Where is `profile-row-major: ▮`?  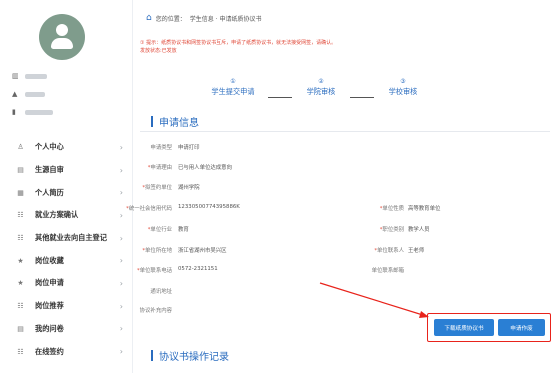 profile-row-major: ▮ is located at coordinates (32, 112).